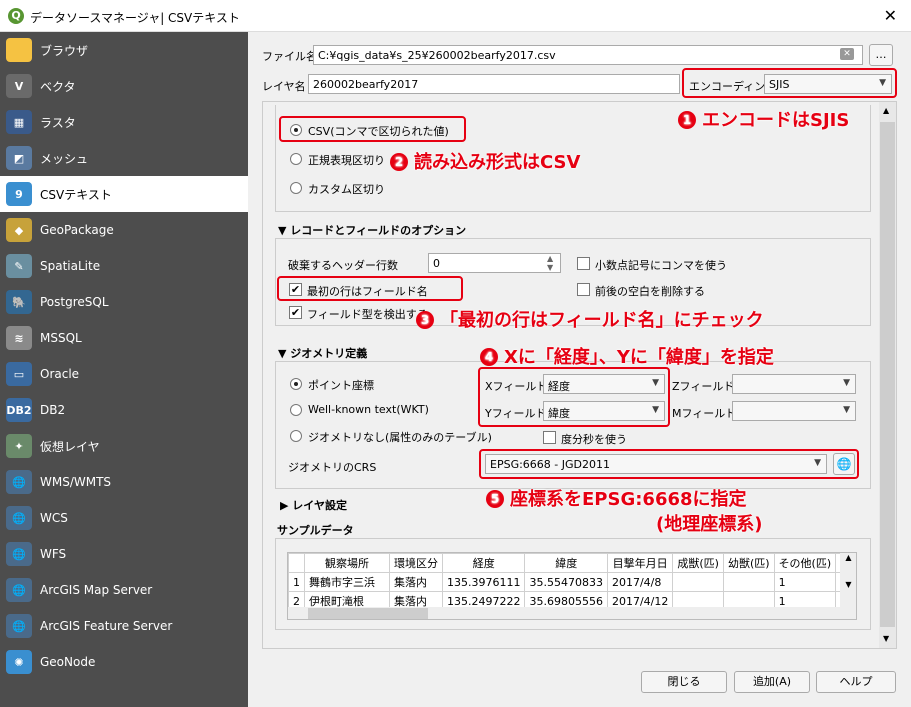 This screenshot has height=707, width=911. I want to click on arcgis-feature-icon: 🌐, so click(19, 626).